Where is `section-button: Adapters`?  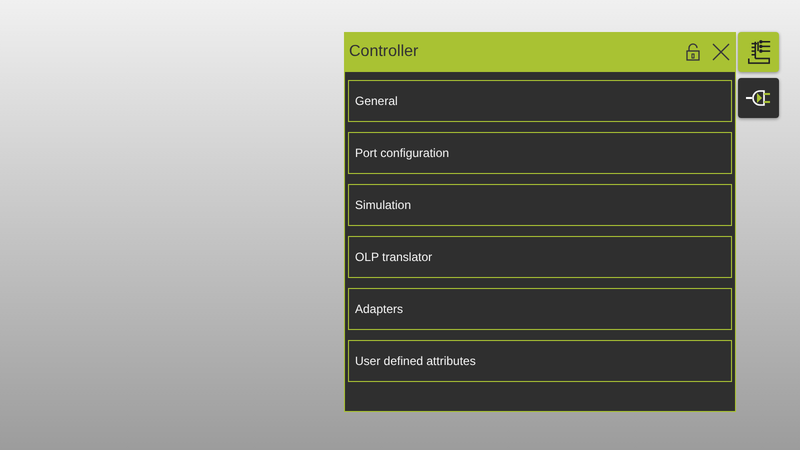 section-button: Adapters is located at coordinates (540, 309).